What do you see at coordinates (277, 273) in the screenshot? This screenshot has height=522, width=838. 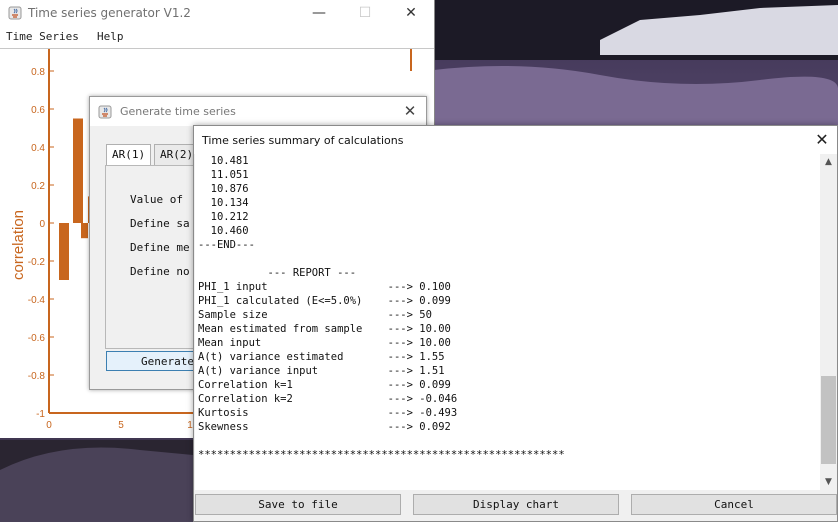 I see `summary-line: --- REPORT ---` at bounding box center [277, 273].